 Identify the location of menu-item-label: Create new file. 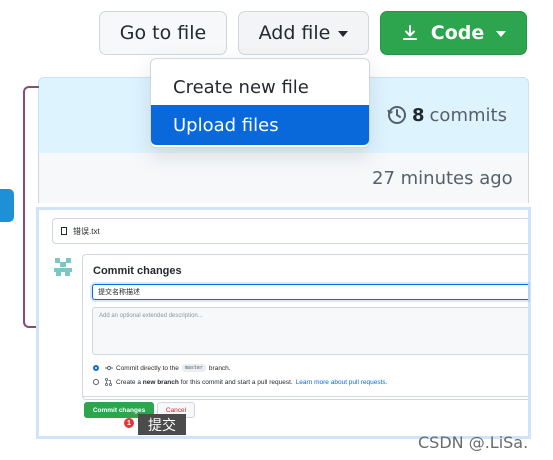
(241, 87).